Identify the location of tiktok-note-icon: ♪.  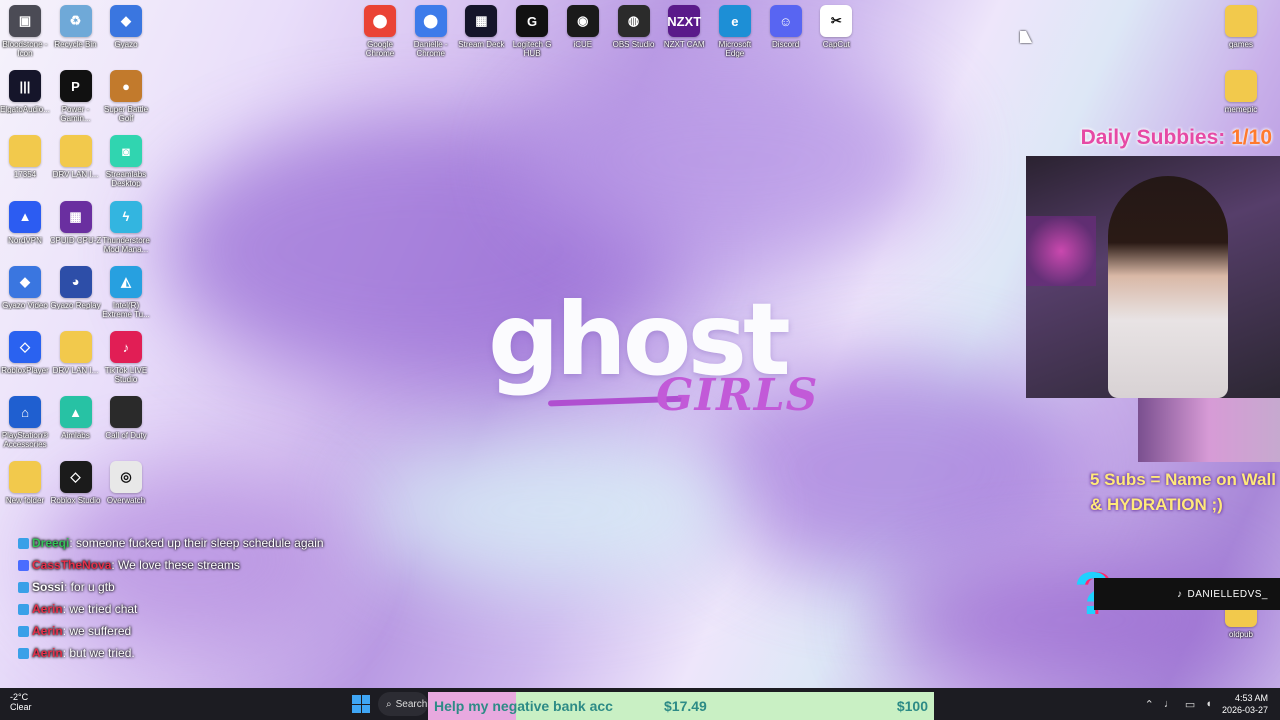
(1180, 594).